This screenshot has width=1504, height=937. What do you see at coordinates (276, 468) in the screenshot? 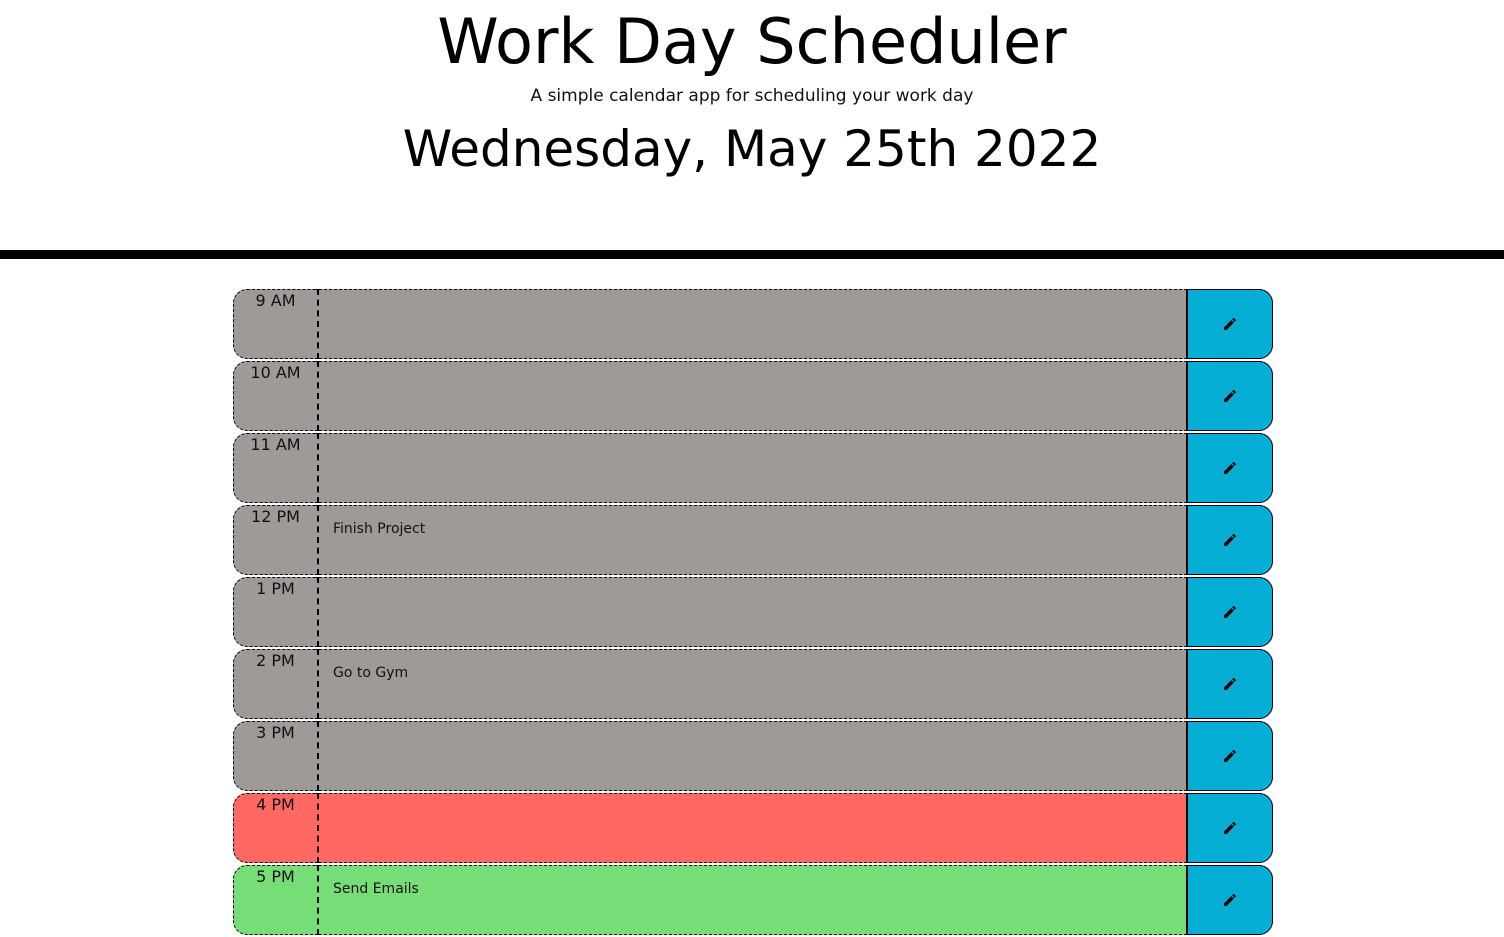
I see `hour-label: 11 AM` at bounding box center [276, 468].